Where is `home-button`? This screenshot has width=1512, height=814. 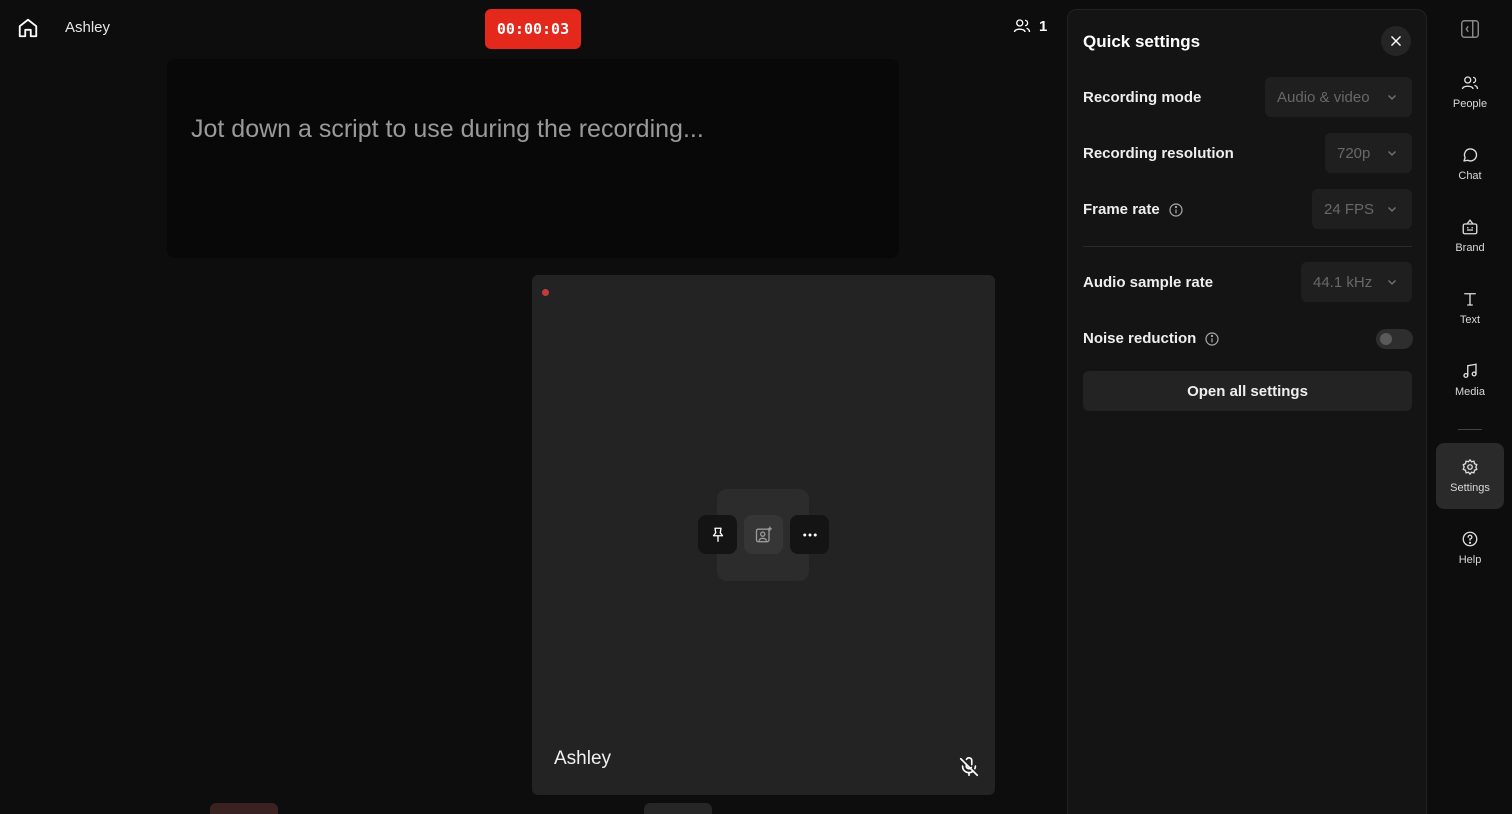 home-button is located at coordinates (28, 28).